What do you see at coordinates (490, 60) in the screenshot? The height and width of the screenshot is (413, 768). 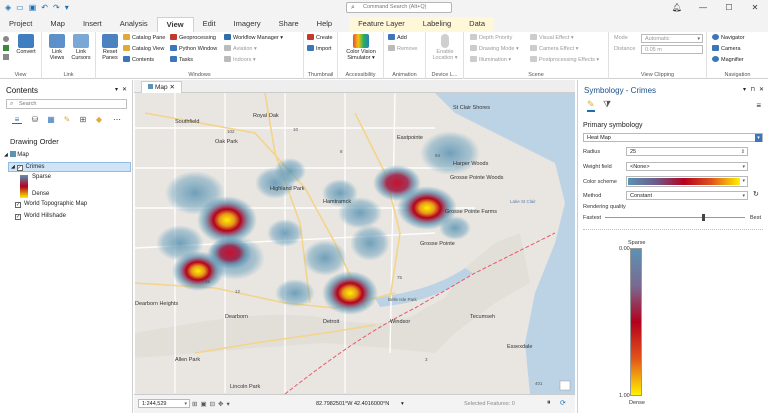 I see `illumination-button: Illumination ▾` at bounding box center [490, 60].